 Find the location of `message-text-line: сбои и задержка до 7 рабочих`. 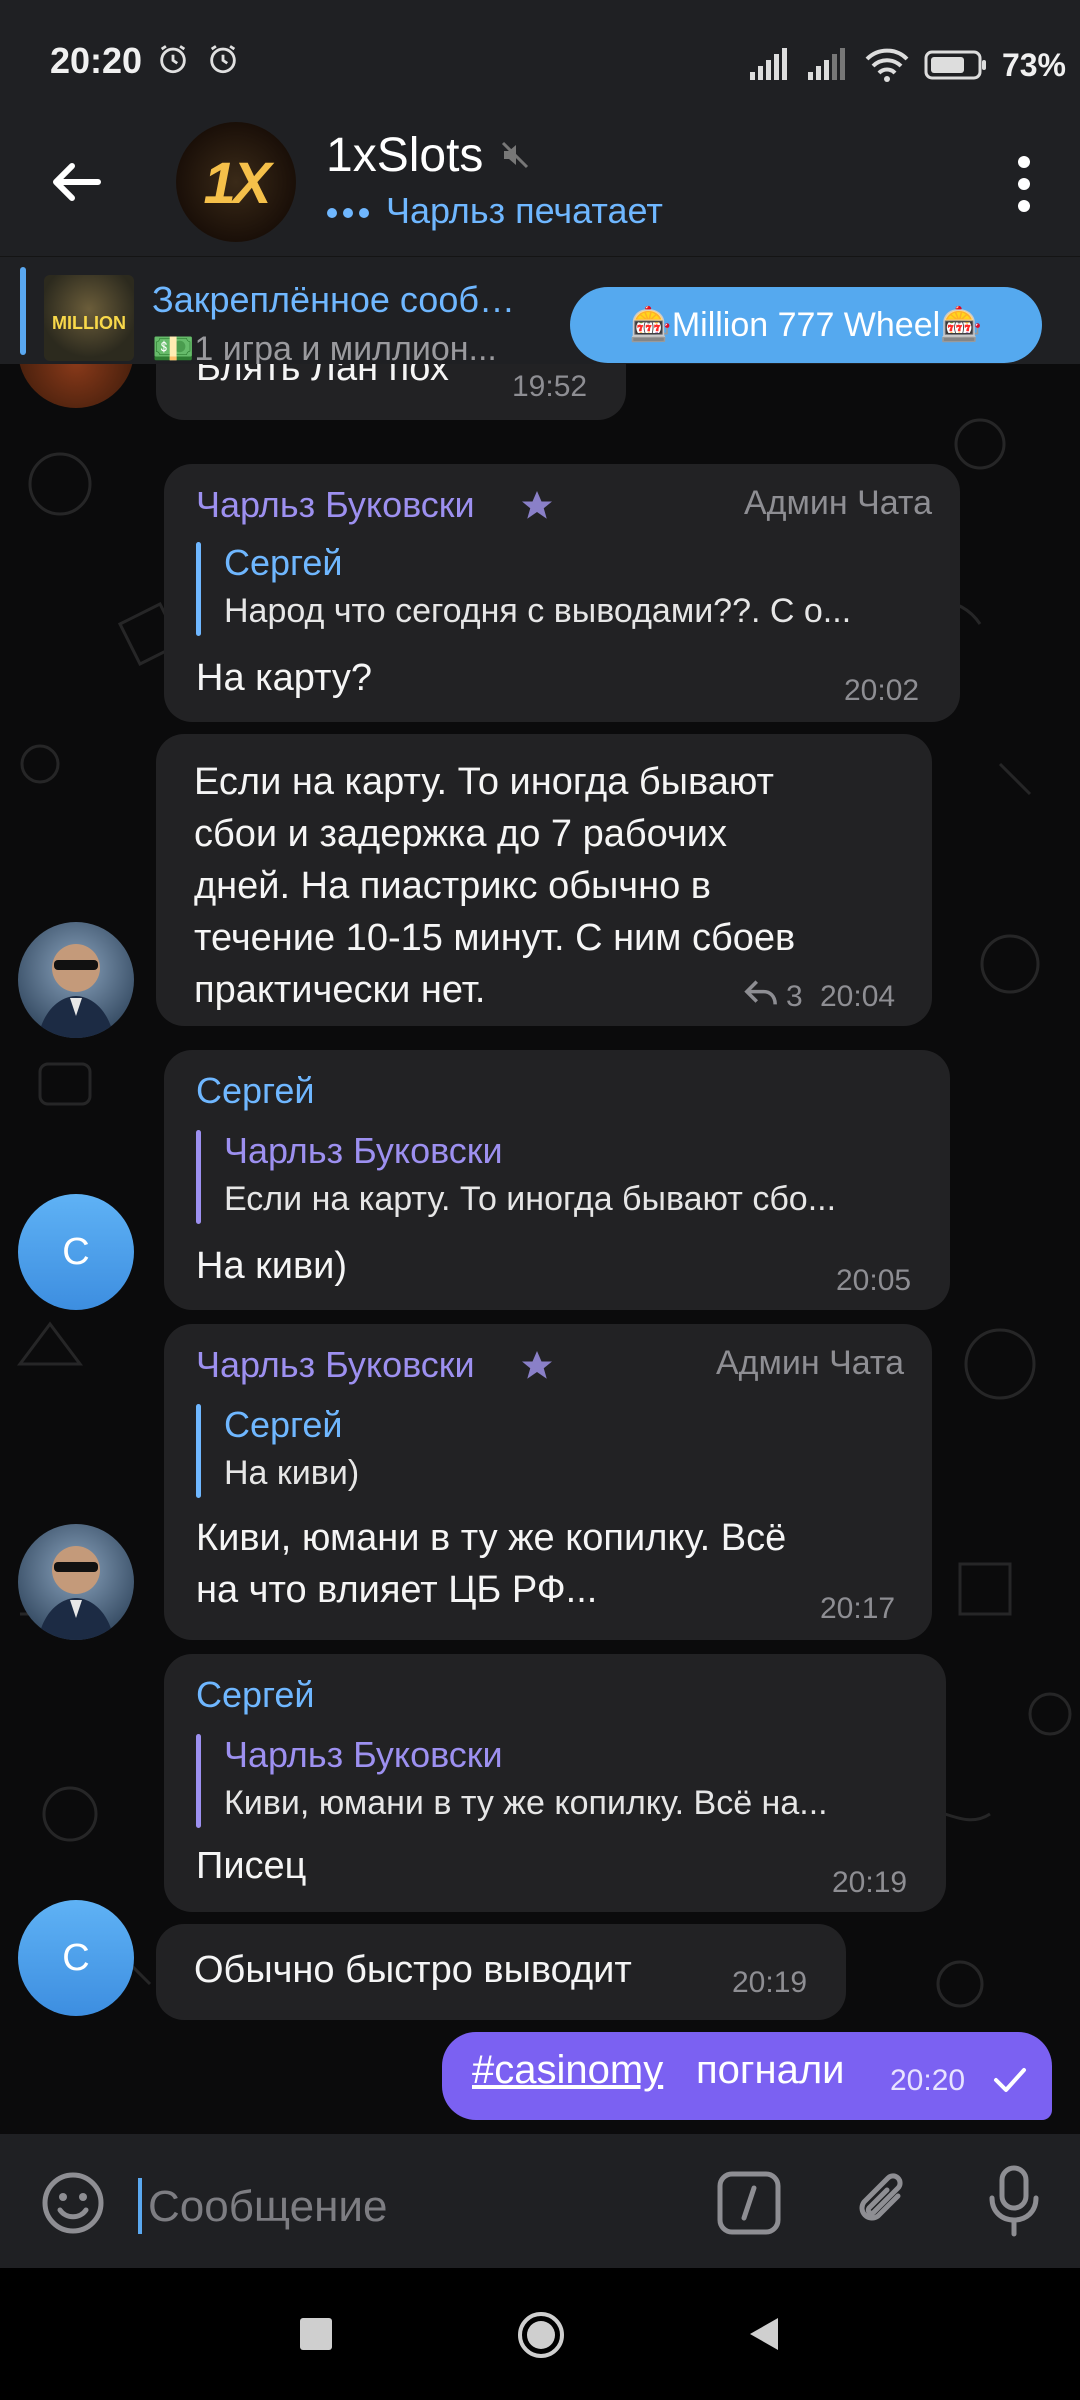

message-text-line: сбои и задержка до 7 рабочих is located at coordinates (460, 834).